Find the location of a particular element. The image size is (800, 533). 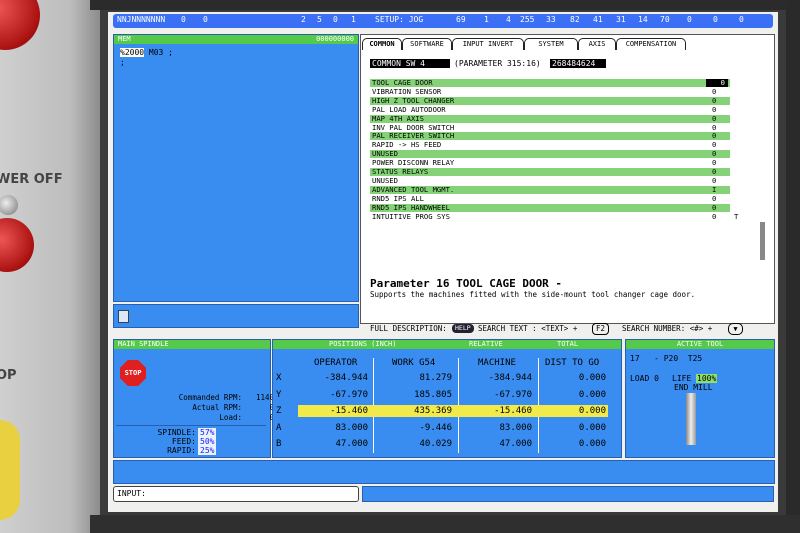

position-value: 185.805 is located at coordinates (433, 394).